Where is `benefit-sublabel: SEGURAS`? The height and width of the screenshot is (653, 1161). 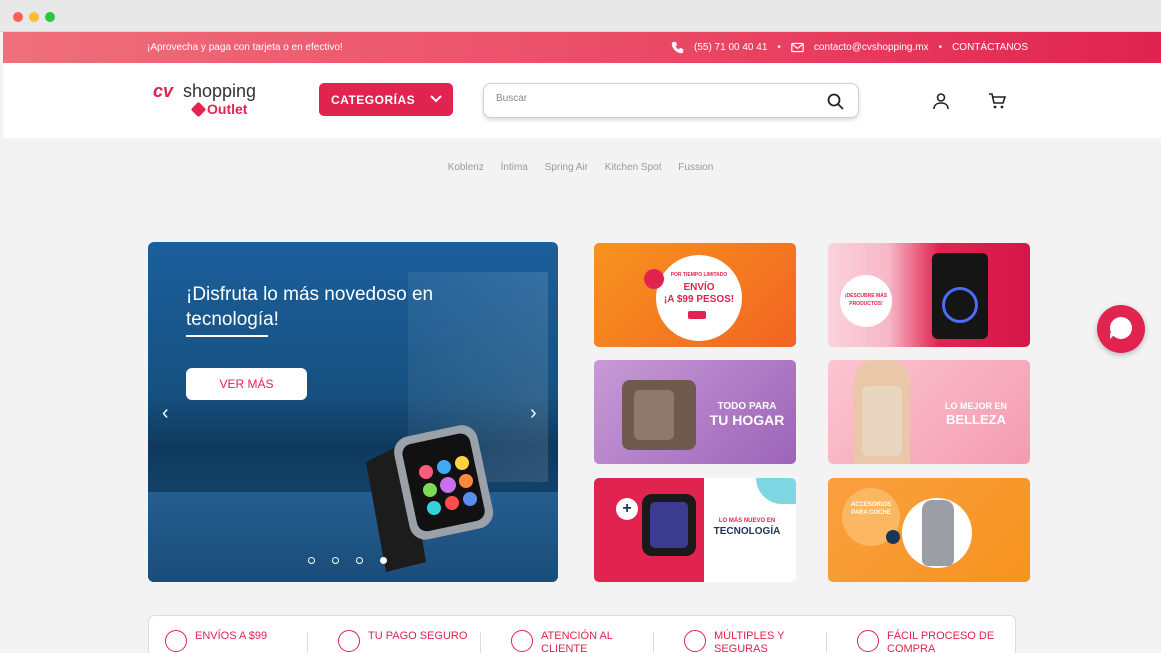 benefit-sublabel: SEGURAS is located at coordinates (741, 648).